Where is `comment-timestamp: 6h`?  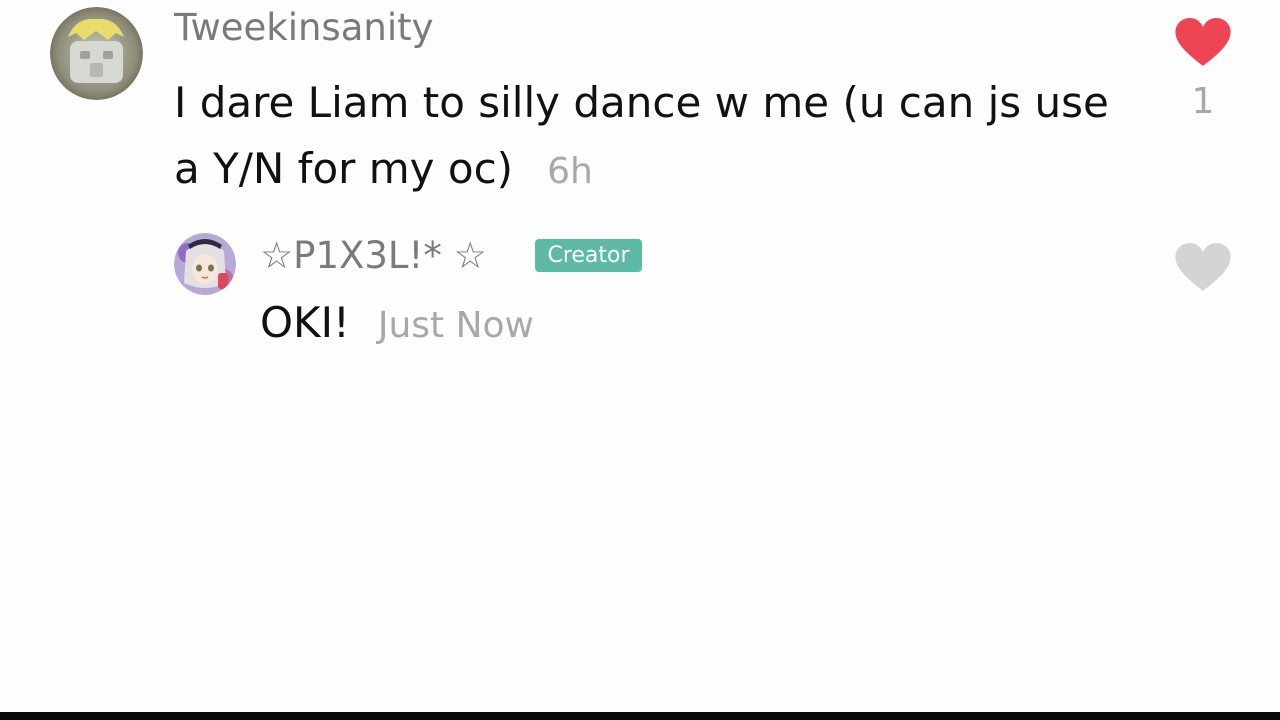
comment-timestamp: 6h is located at coordinates (570, 171).